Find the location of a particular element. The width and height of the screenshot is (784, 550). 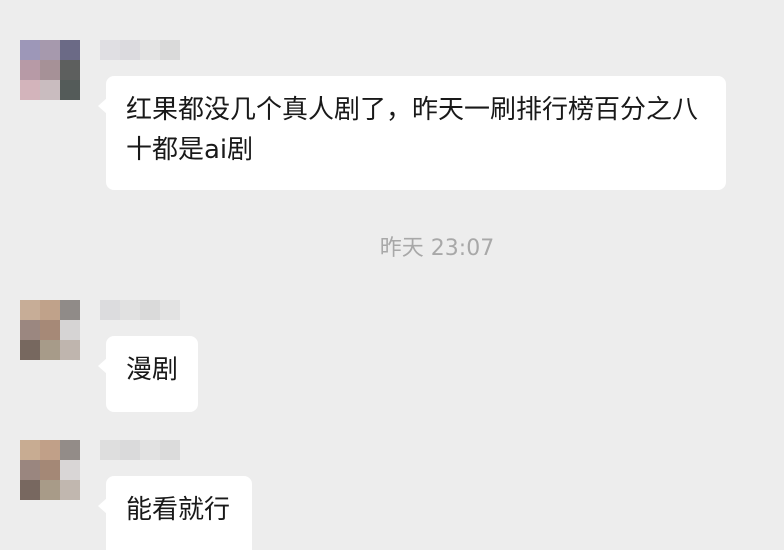

message-bubble: 能看就行 is located at coordinates (175, 513).